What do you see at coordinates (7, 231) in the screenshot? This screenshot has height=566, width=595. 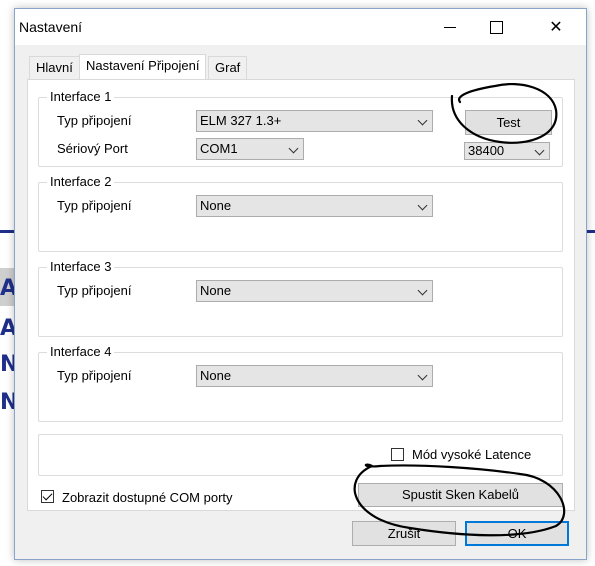 I see `background-app-line` at bounding box center [7, 231].